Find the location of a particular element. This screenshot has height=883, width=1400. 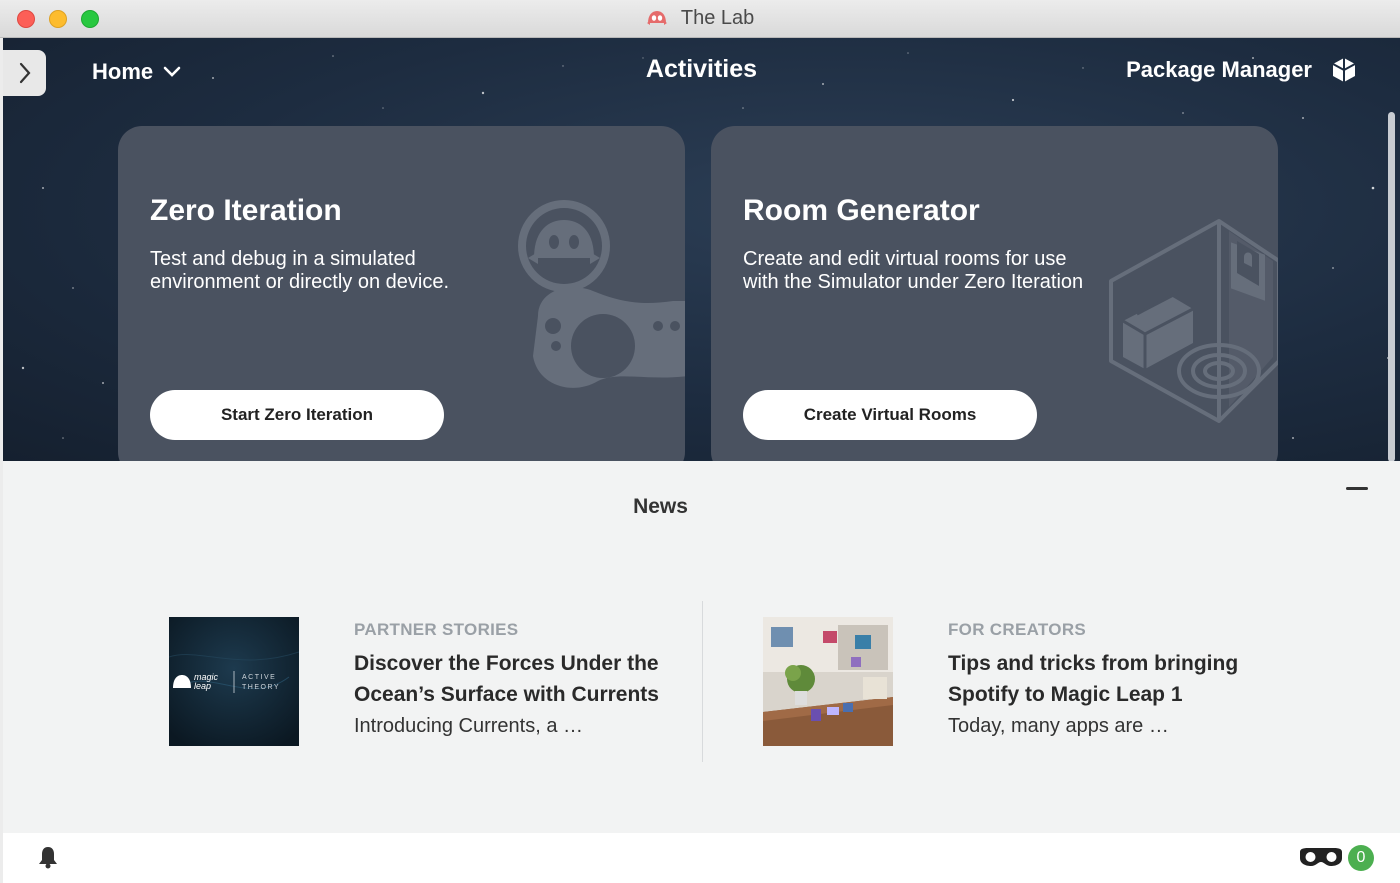

package-cube-icon is located at coordinates (1344, 70).